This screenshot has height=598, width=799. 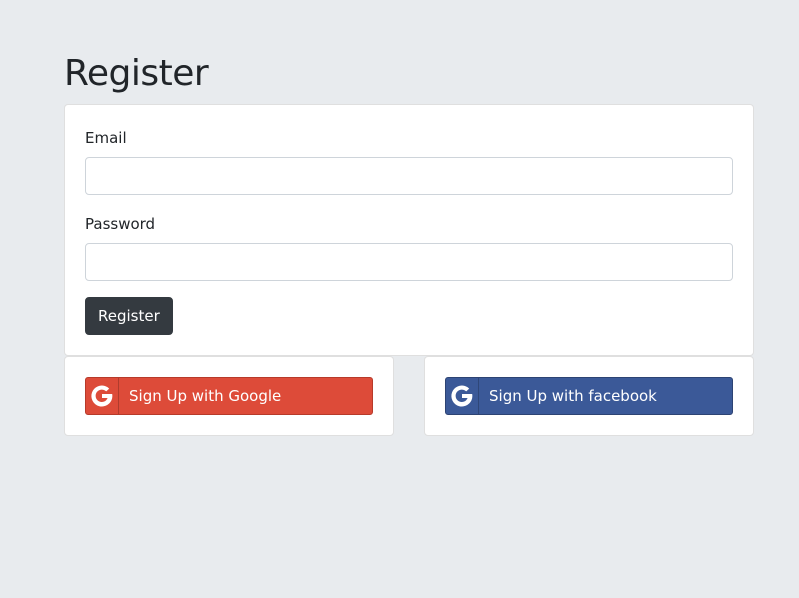 I want to click on google-signup-button: Sign Up with Google, so click(x=229, y=396).